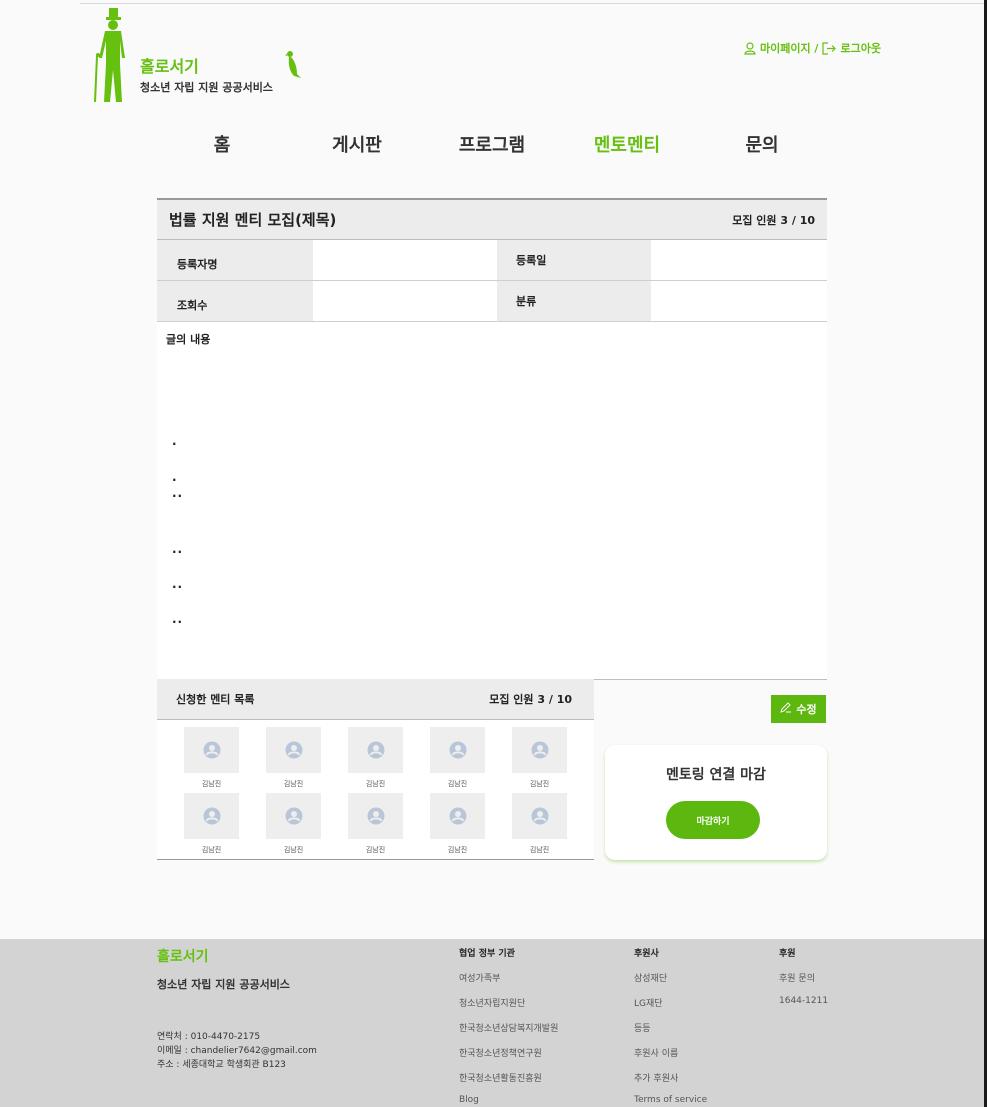 This screenshot has width=987, height=1107. I want to click on info-row-views: 조회수 분류, so click(492, 301).